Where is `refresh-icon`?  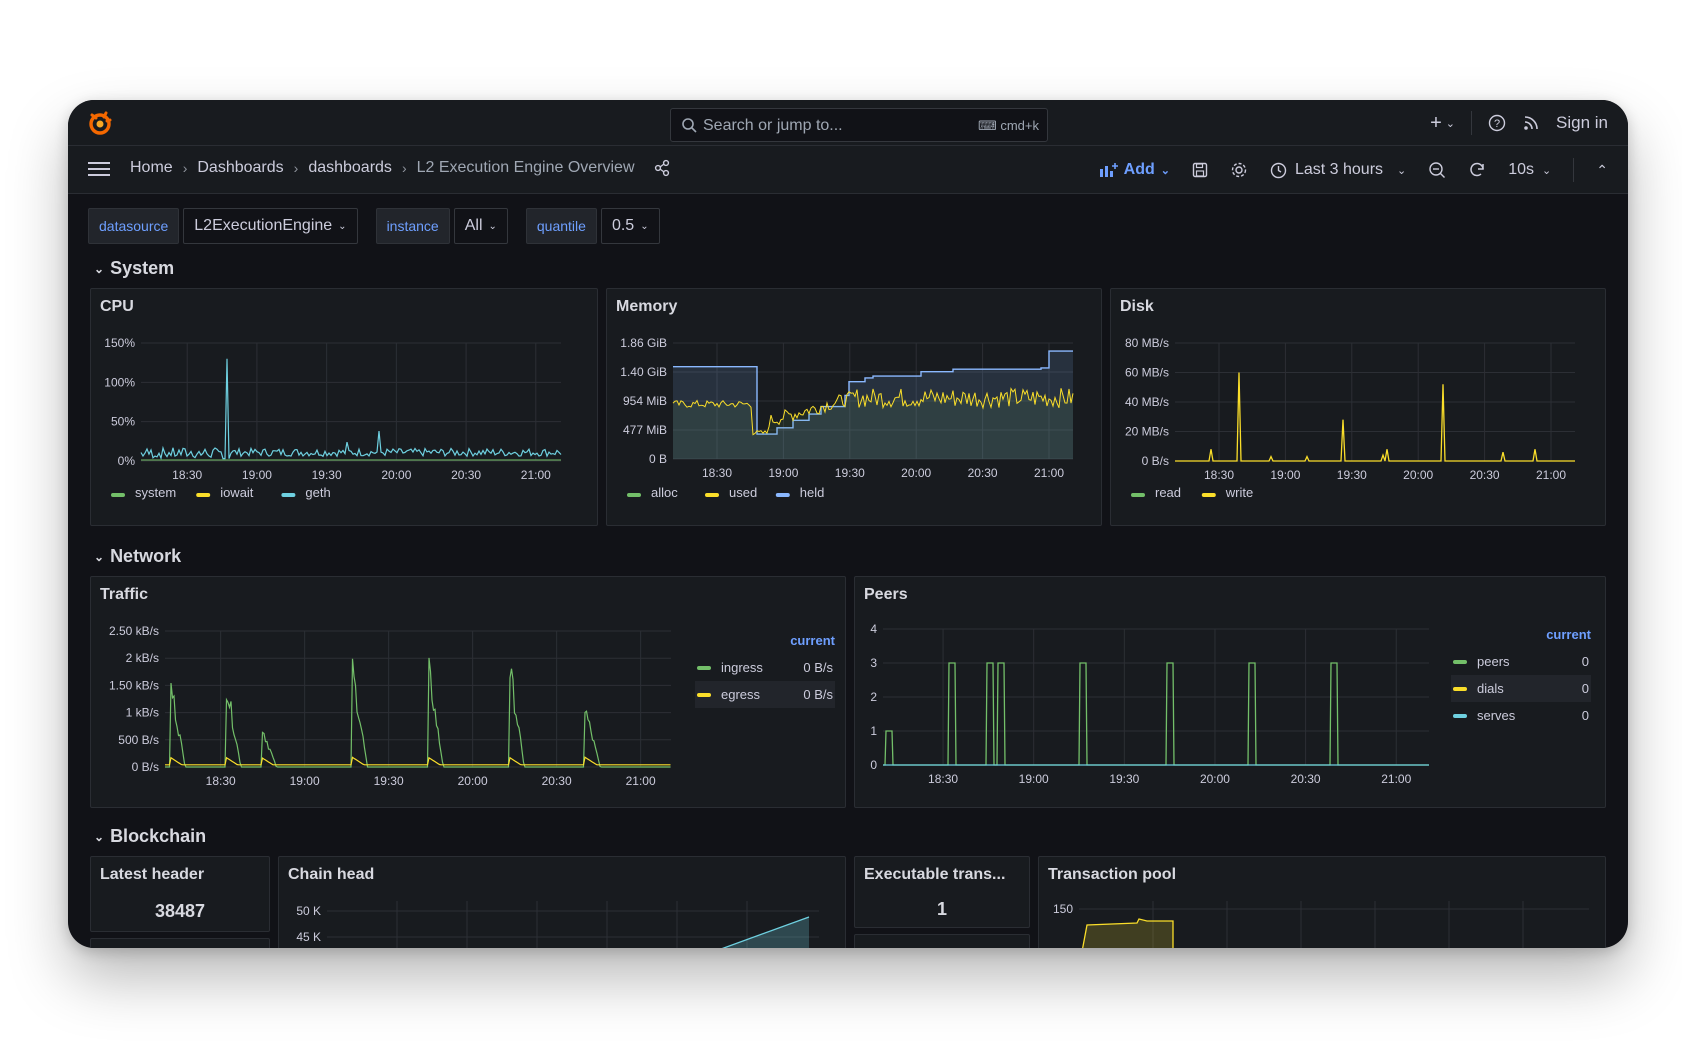 refresh-icon is located at coordinates (1477, 170).